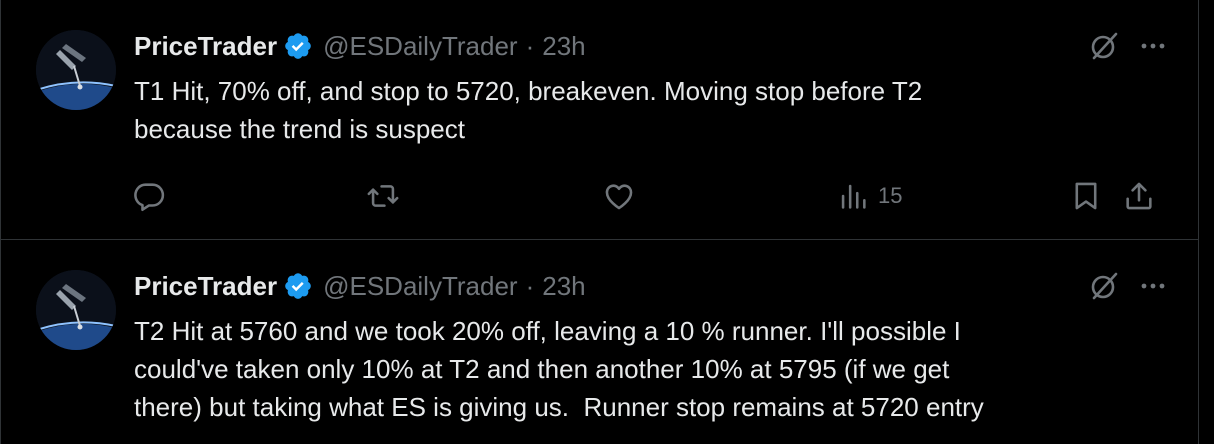 The height and width of the screenshot is (444, 1214). What do you see at coordinates (652, 196) in the screenshot?
I see `tweet-actions: 15` at bounding box center [652, 196].